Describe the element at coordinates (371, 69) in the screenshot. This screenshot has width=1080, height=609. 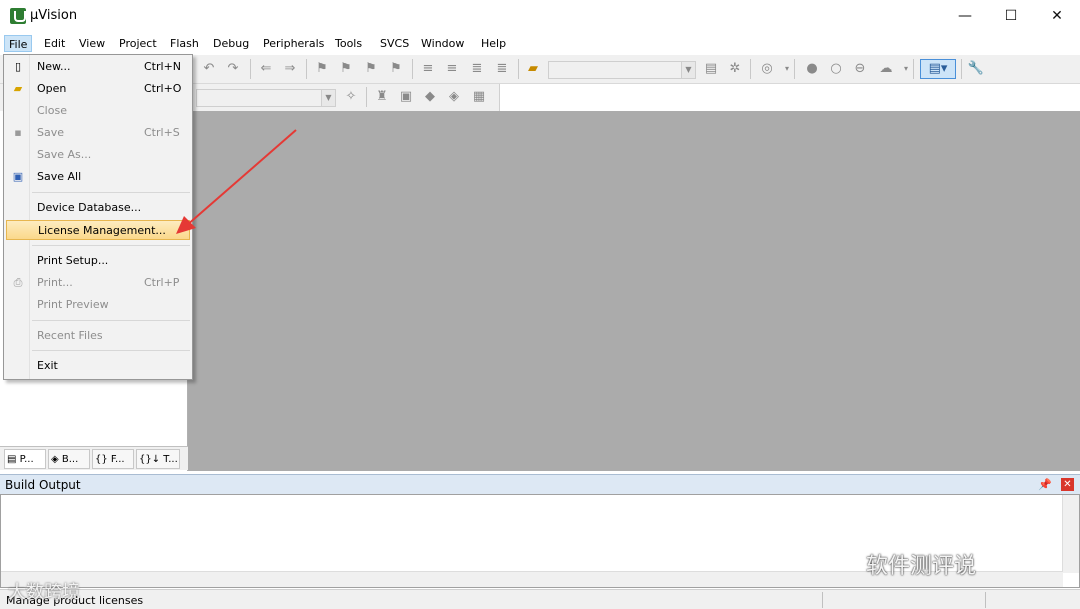
I see `bookmark-next-icon: ⚑` at that location.